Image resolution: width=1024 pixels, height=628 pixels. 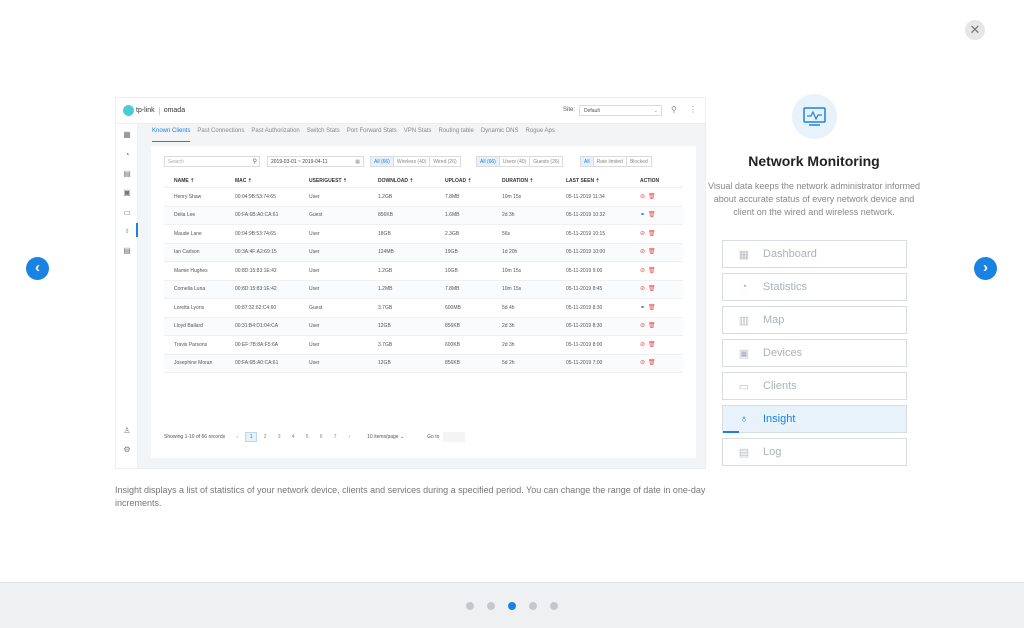 I want to click on col-duration: DURATION ⇡, so click(x=534, y=182).